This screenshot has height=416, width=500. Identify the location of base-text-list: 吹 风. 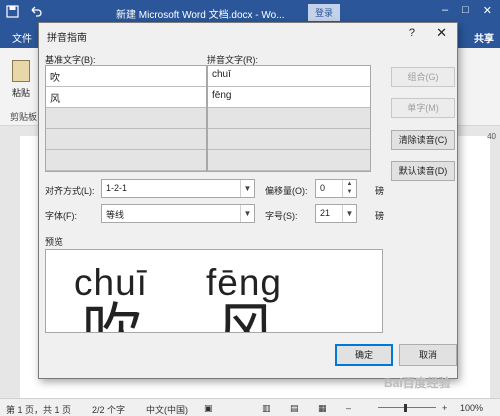
(126, 118).